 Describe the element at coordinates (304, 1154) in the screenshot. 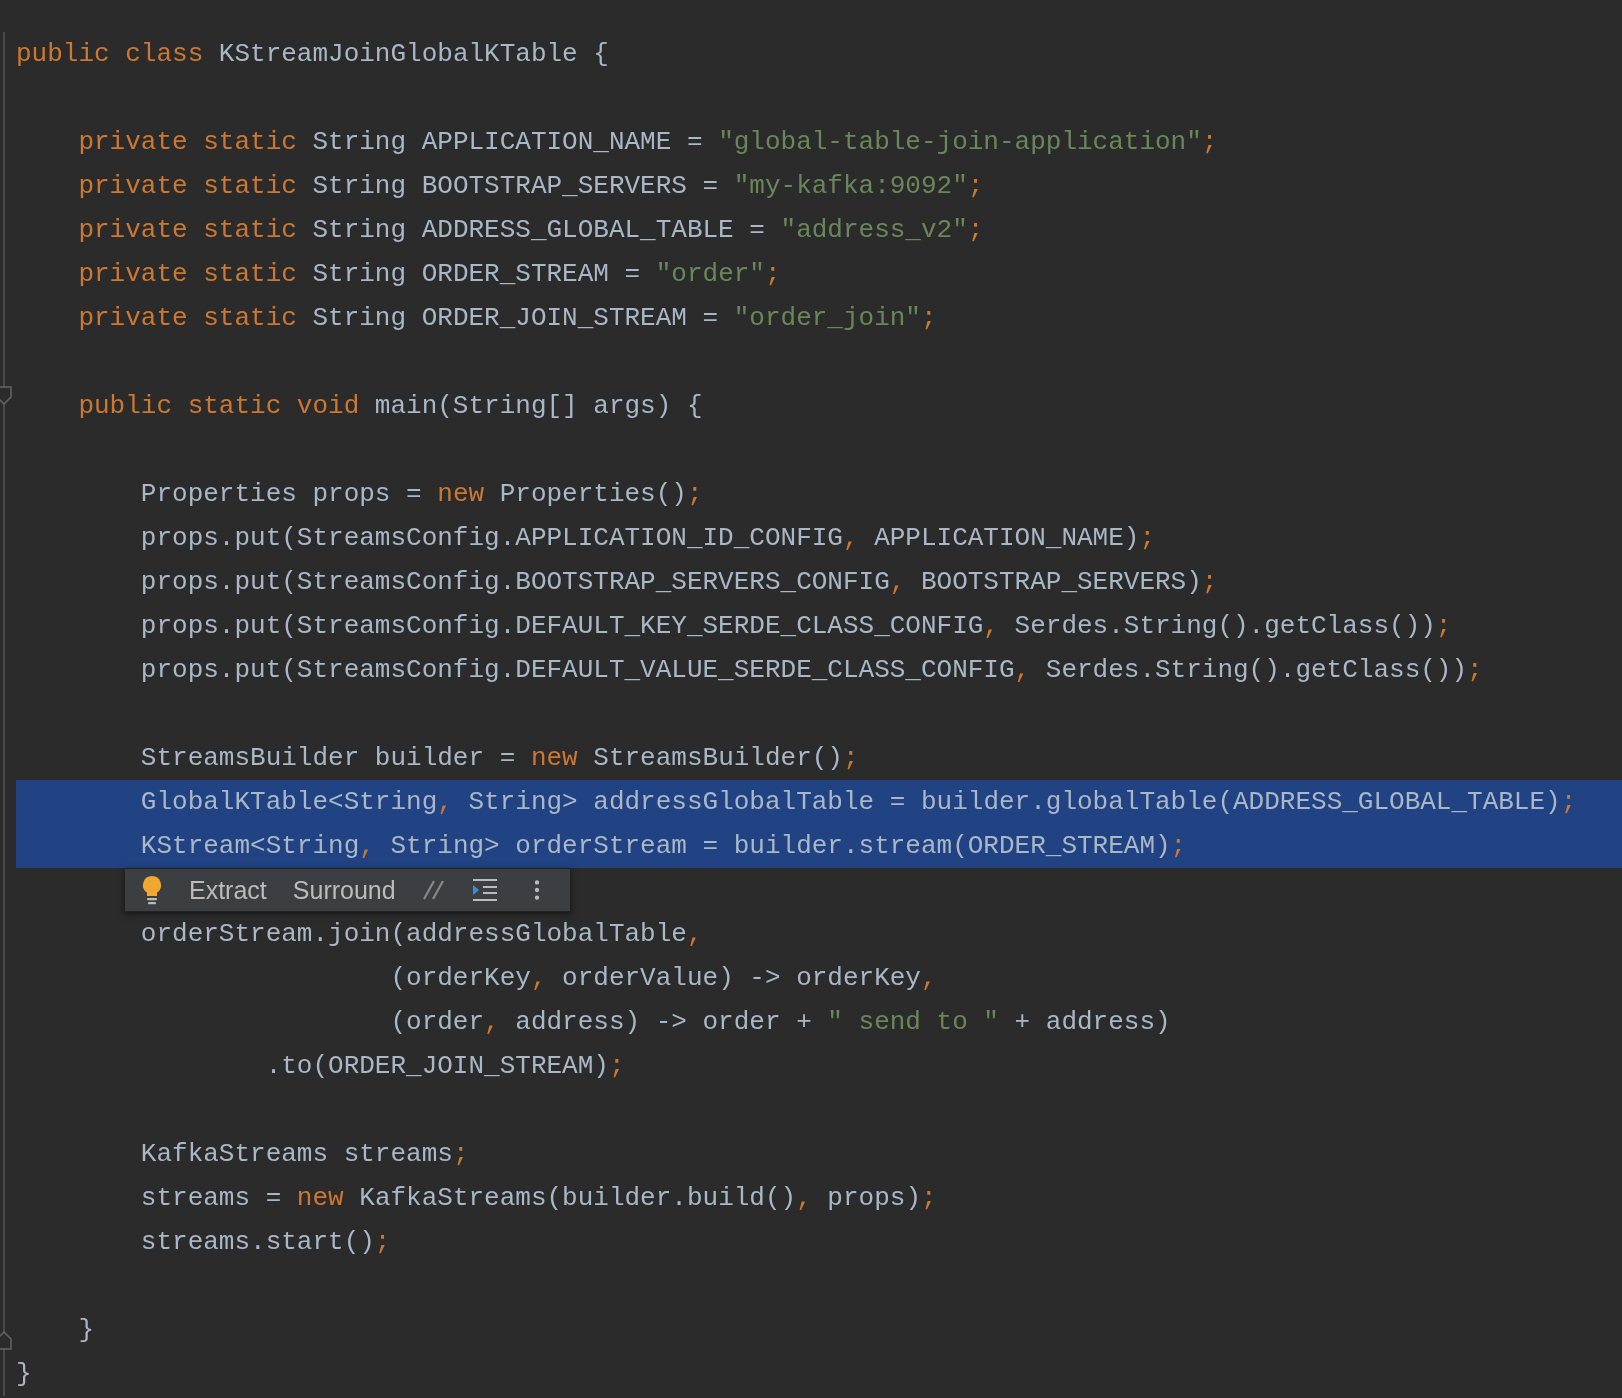

I see `code-line: KafkaStreams streams;` at that location.